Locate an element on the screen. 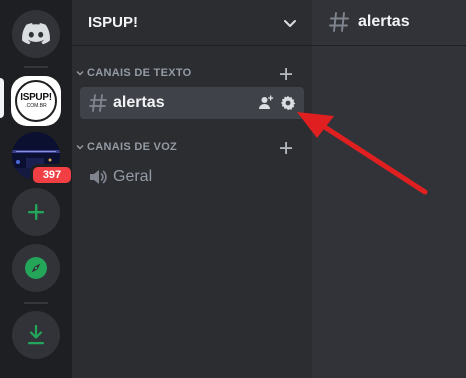 The height and width of the screenshot is (378, 466). ispup-logo-url: .COM.BR is located at coordinates (36, 106).